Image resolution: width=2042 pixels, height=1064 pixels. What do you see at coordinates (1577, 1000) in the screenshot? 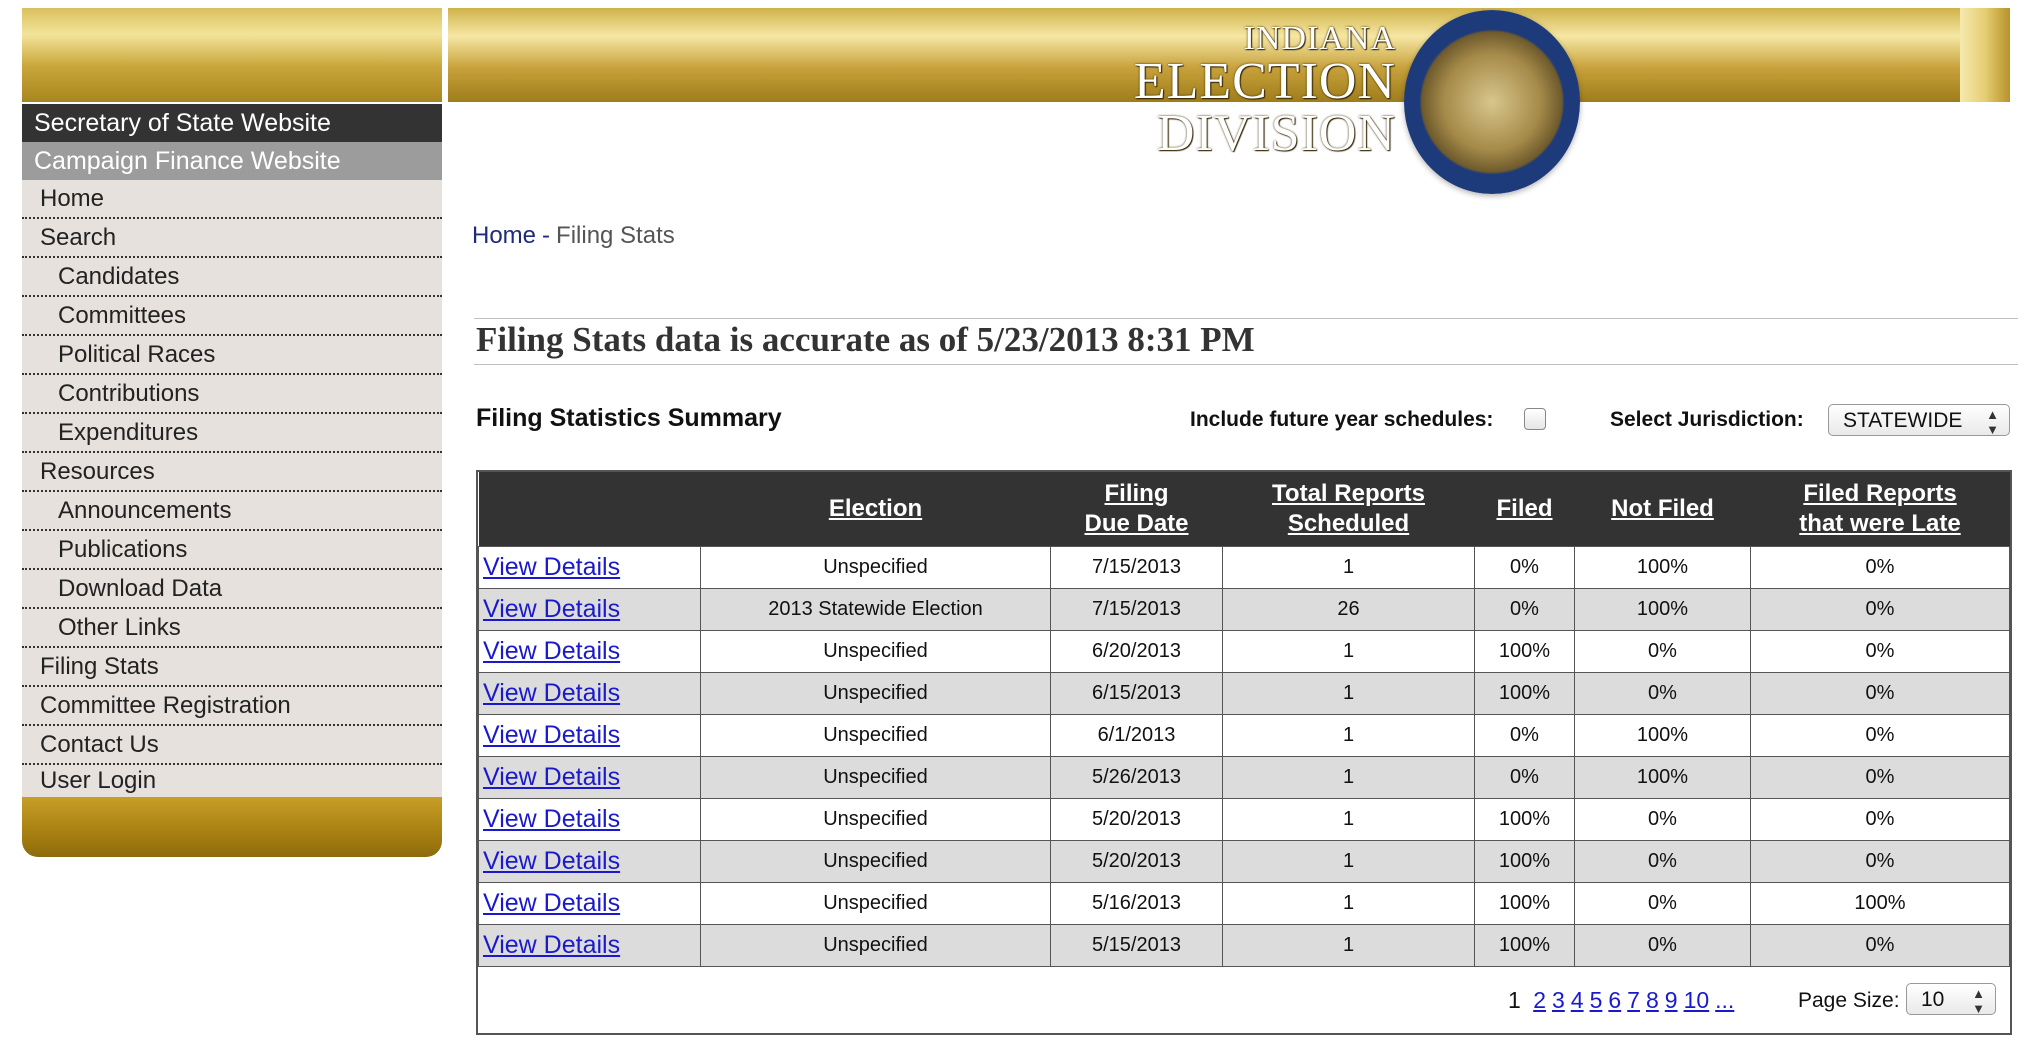
I see `page-link: 4` at bounding box center [1577, 1000].